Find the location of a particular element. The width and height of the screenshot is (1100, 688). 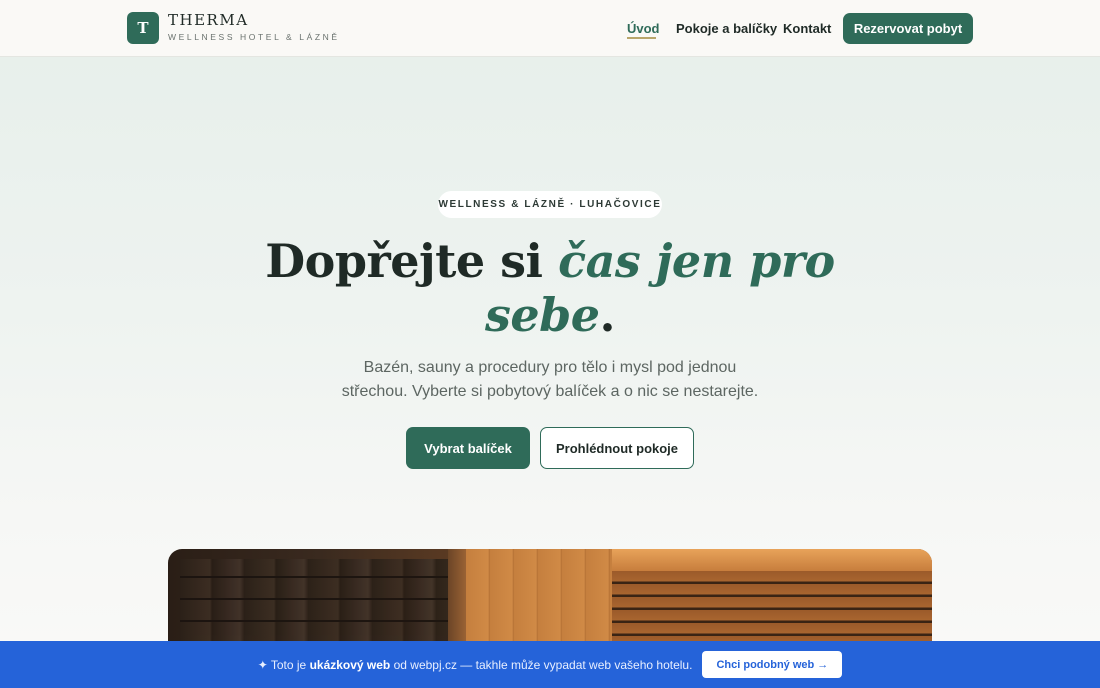

headline-start: Dopřejte si is located at coordinates (412, 261).